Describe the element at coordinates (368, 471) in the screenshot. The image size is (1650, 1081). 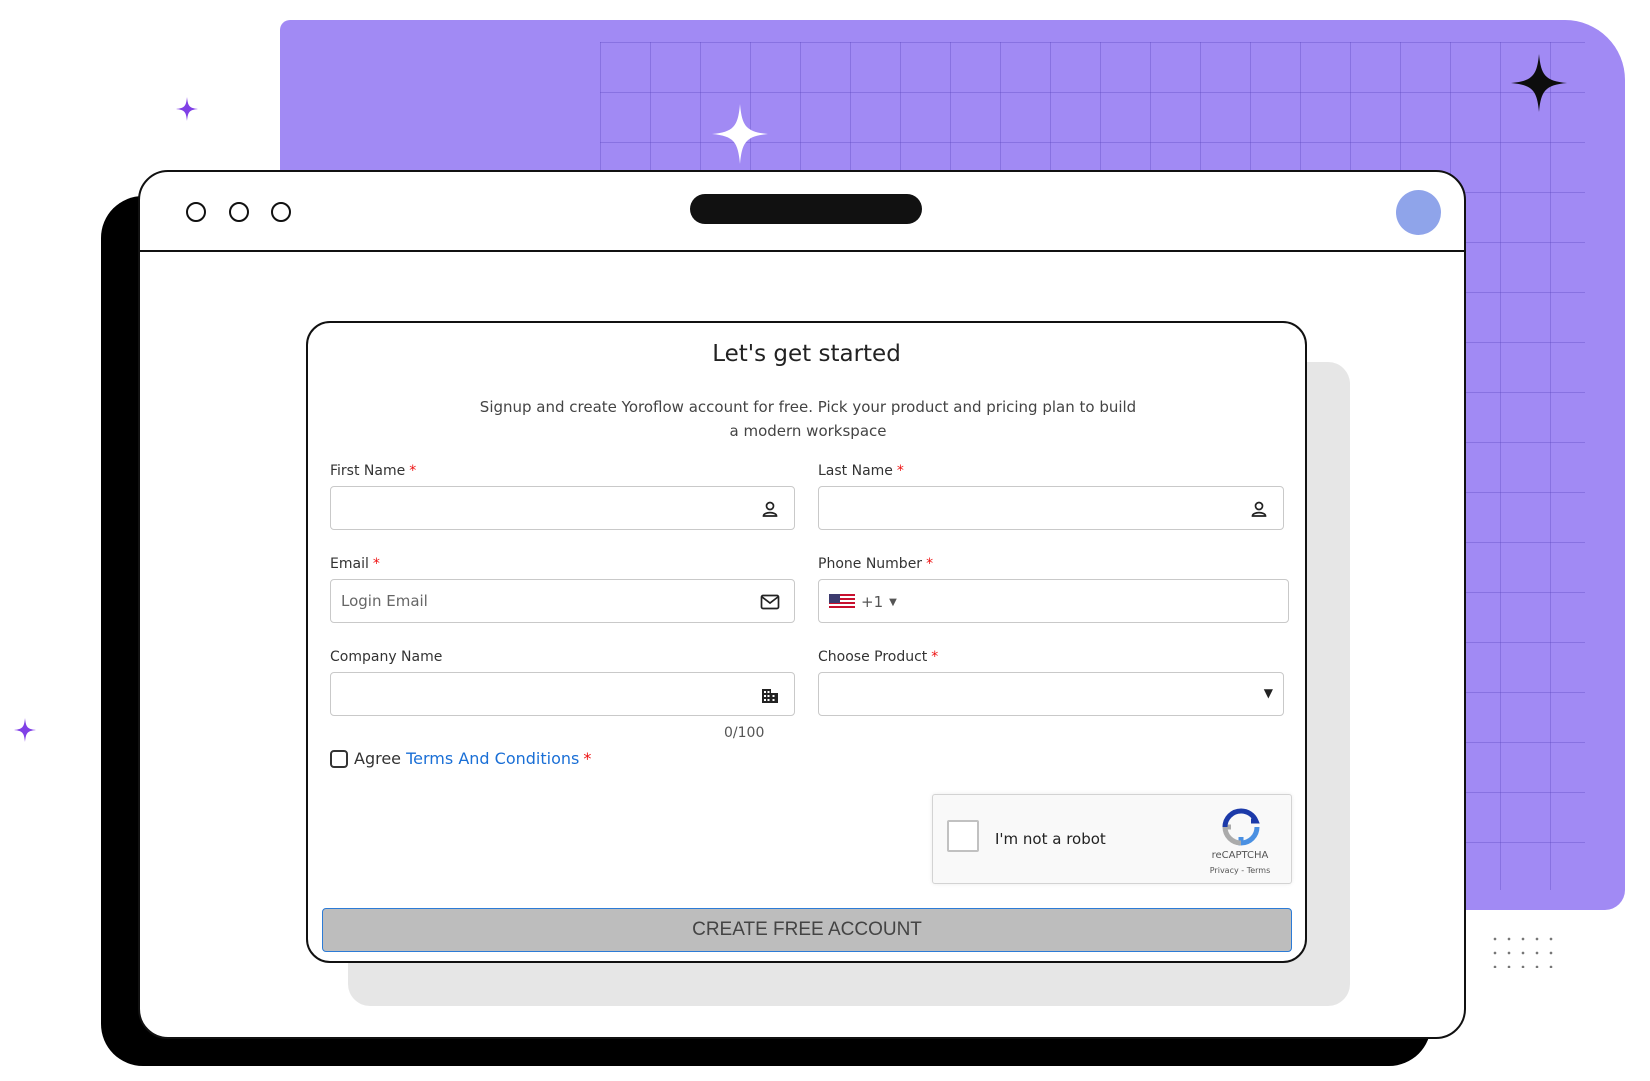
I see `first-name-label-text: First Name` at that location.